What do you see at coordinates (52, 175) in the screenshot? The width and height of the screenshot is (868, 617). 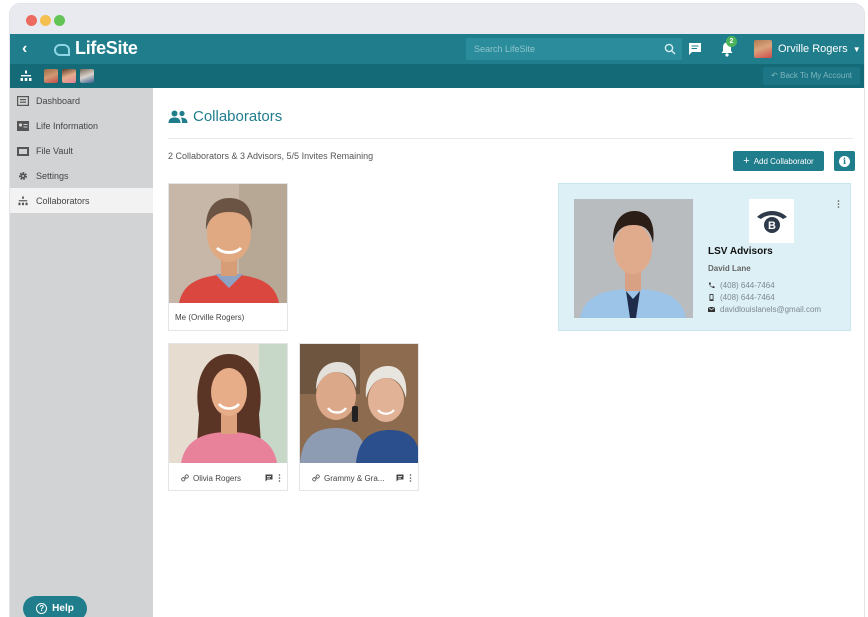 I see `sidebar-item-label: Settings` at bounding box center [52, 175].